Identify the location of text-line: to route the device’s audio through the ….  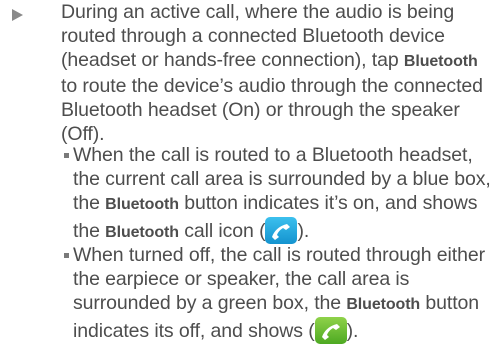
(272, 86).